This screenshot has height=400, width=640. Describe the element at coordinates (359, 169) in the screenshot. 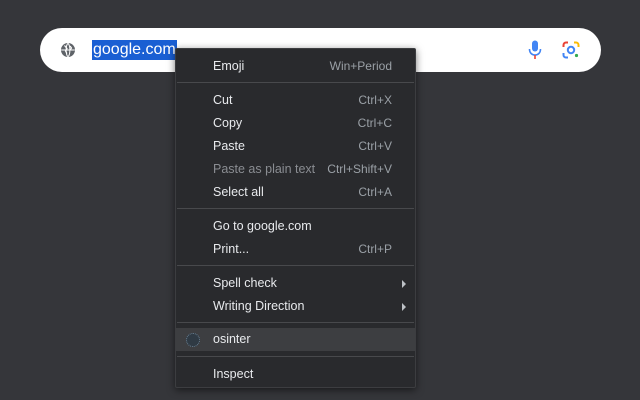

I see `menu-item-shortcut: Ctrl+Shift+V` at that location.